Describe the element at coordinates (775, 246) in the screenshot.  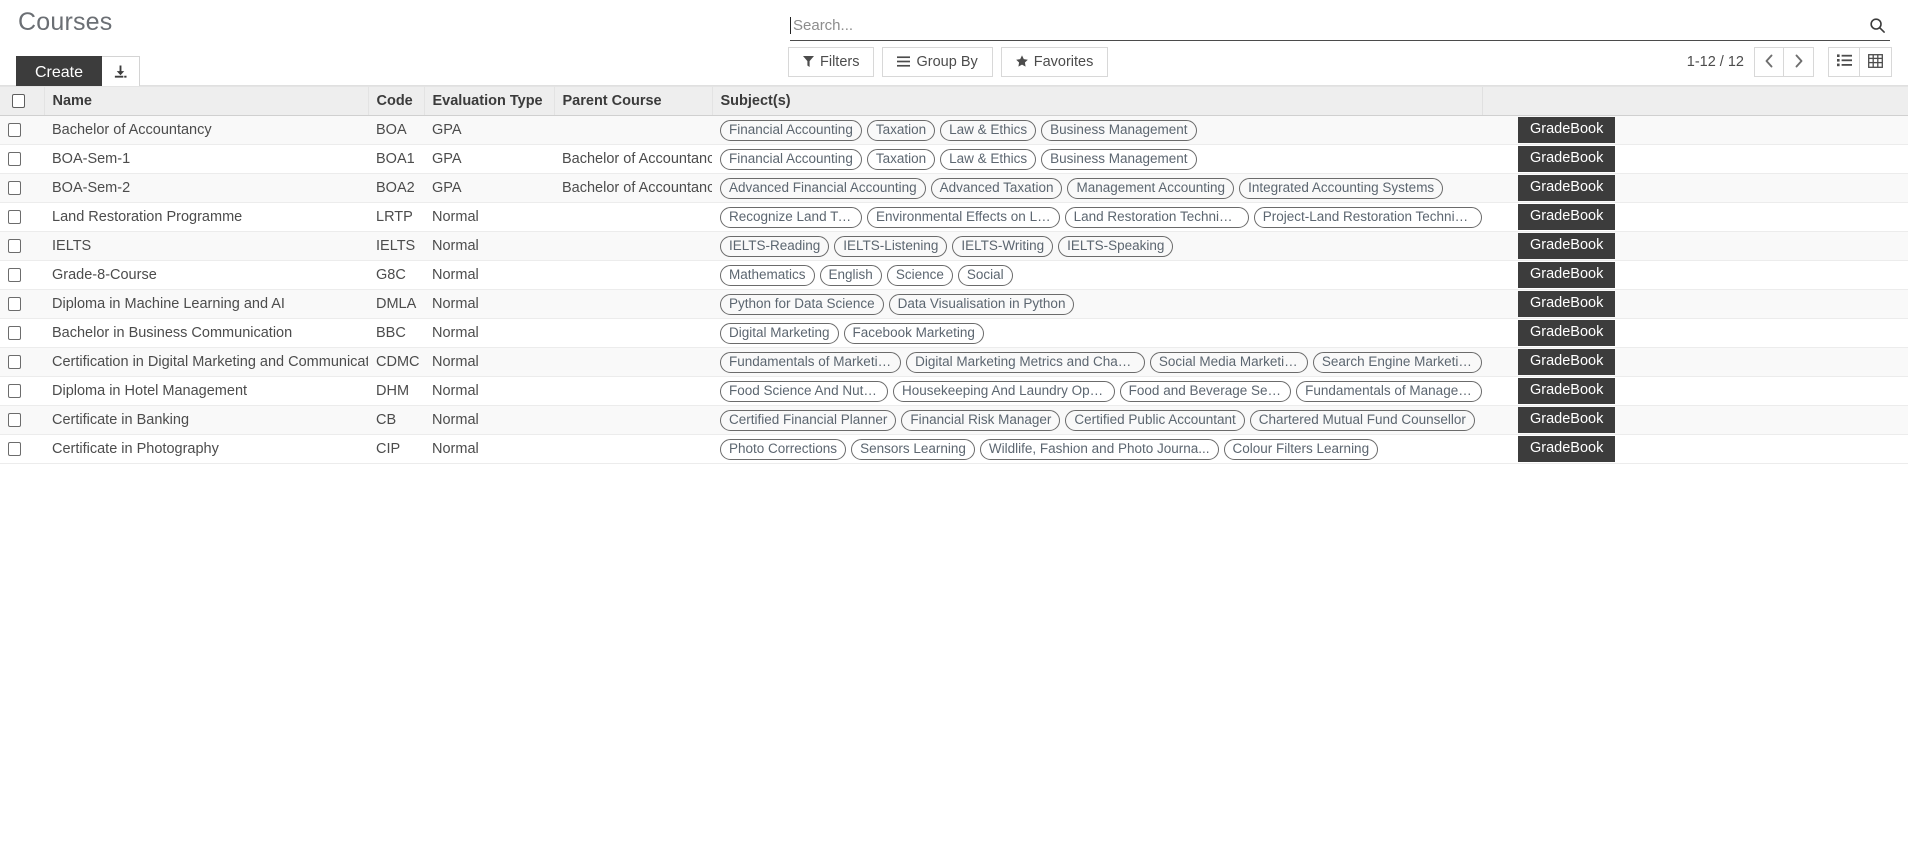
I see `subject-tag: IELTS-Reading` at that location.